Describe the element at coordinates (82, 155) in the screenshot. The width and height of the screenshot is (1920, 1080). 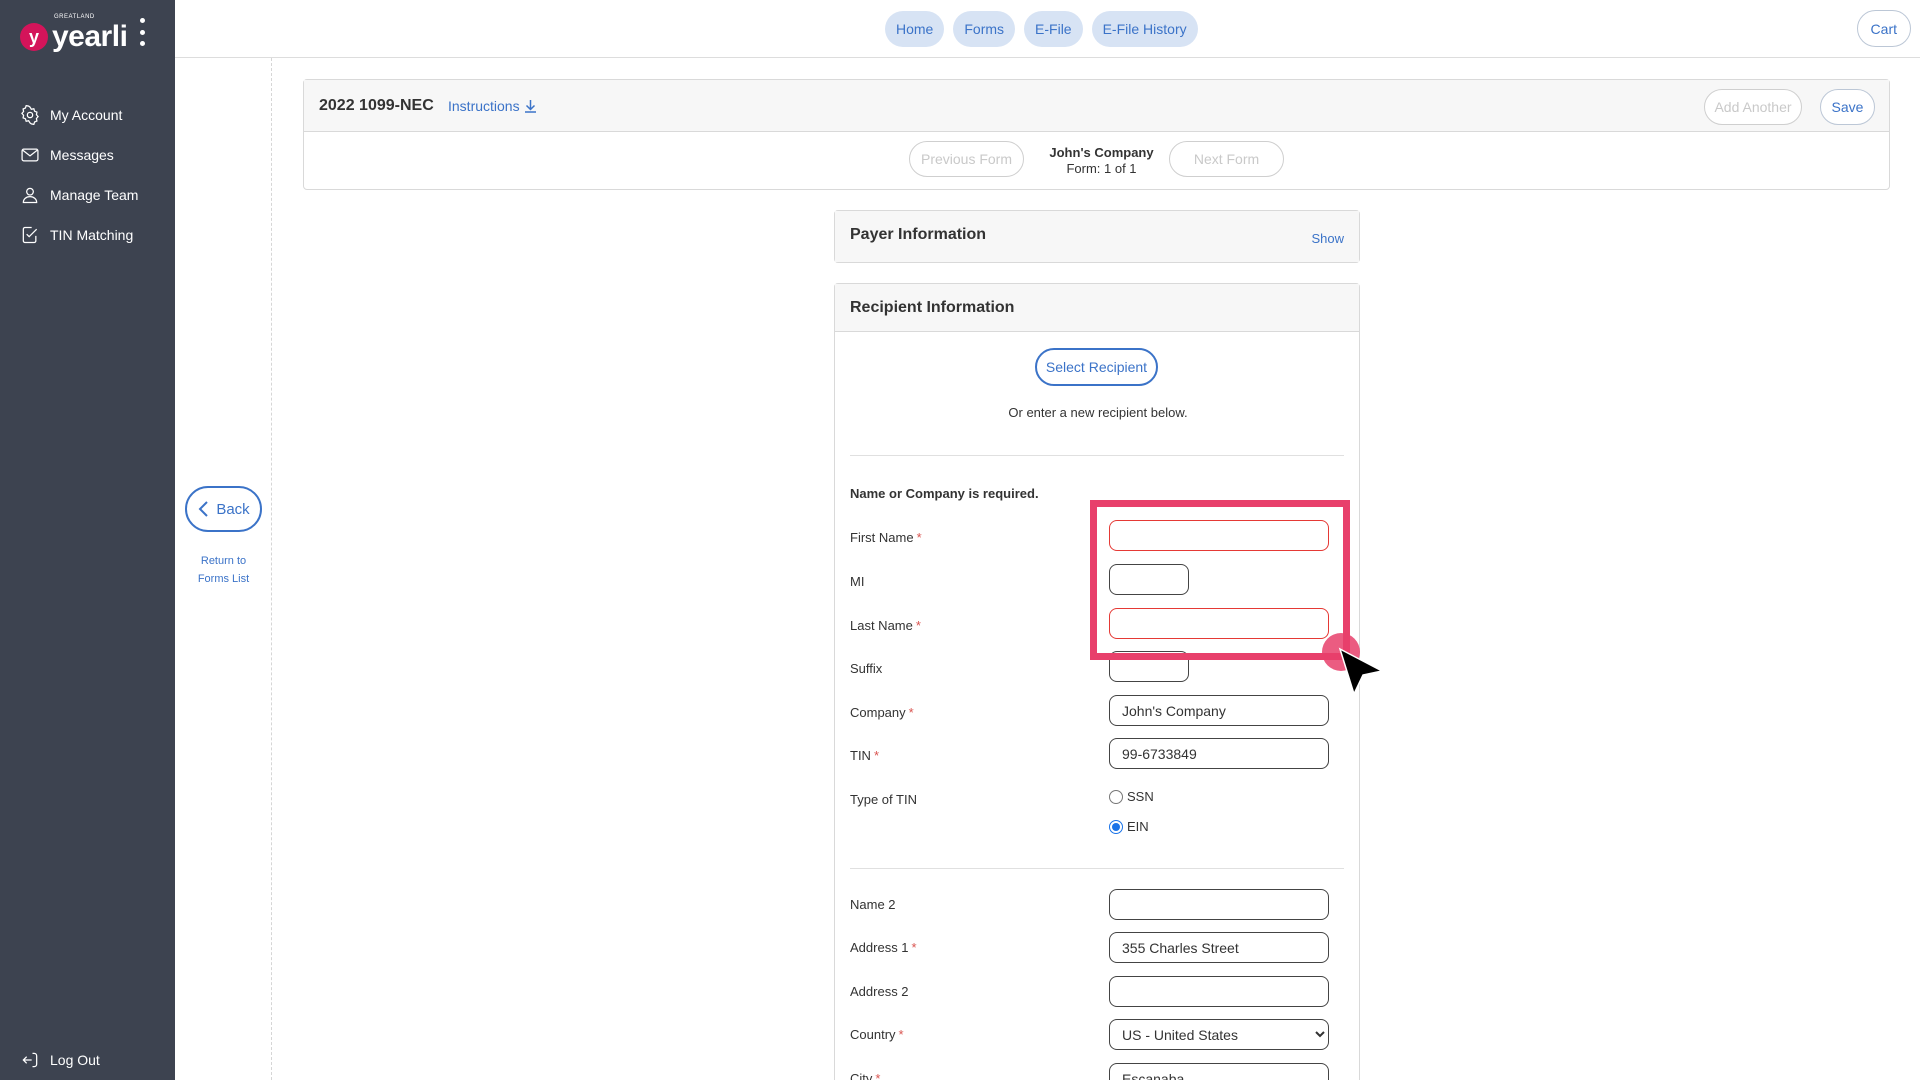
I see `sidebar-item-label: Messages` at that location.